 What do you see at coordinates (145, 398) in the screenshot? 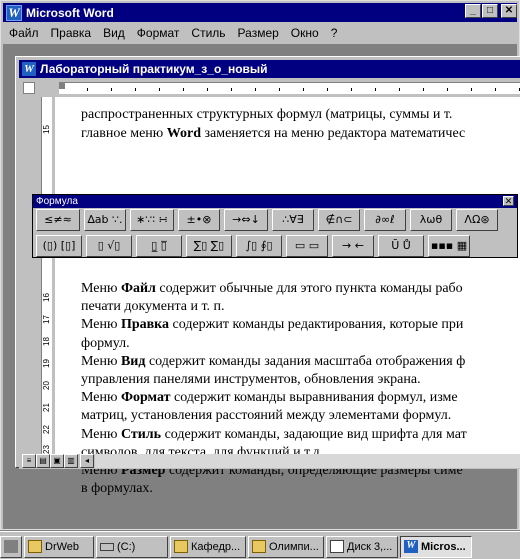
I see `text-line-bold: Формат` at bounding box center [145, 398].